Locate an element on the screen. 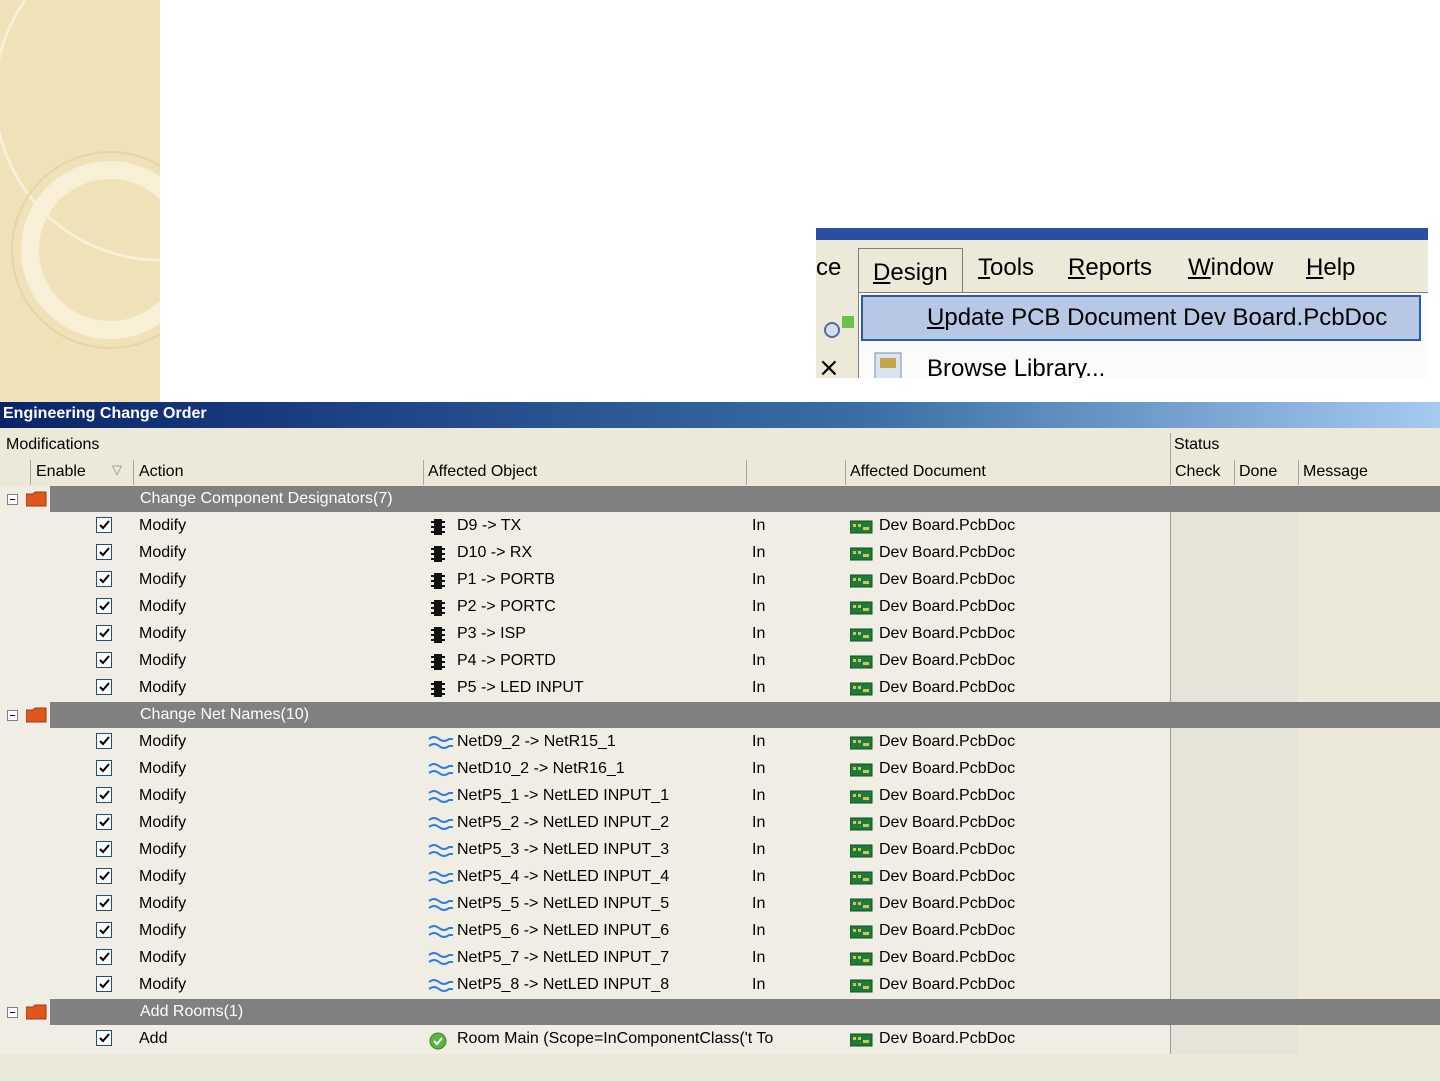 The image size is (1440, 1081). affected-object-cell: P2 -> PORTC is located at coordinates (506, 606).